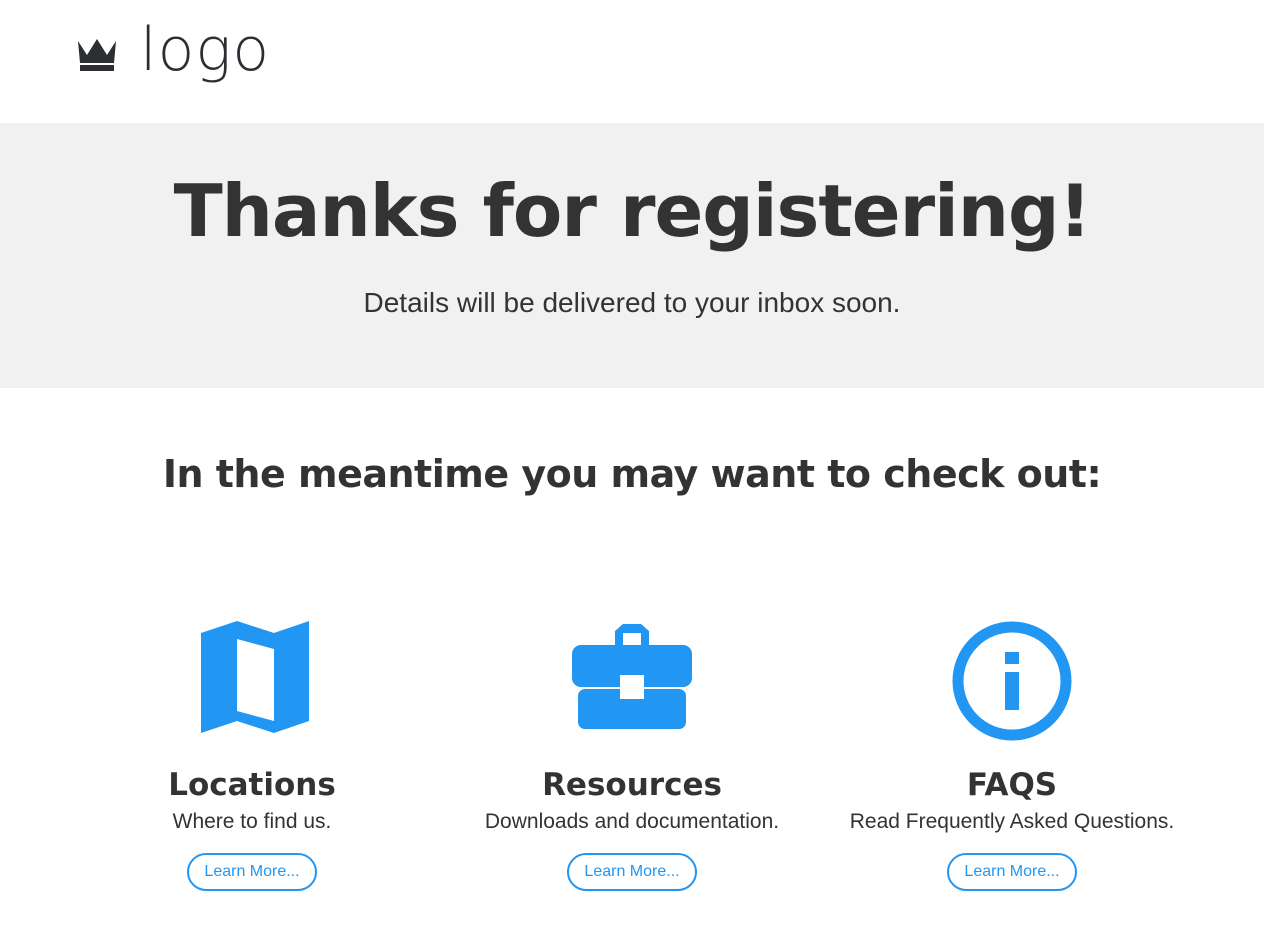 Image resolution: width=1264 pixels, height=940 pixels. I want to click on hero-title: Thanks for registering!, so click(632, 211).